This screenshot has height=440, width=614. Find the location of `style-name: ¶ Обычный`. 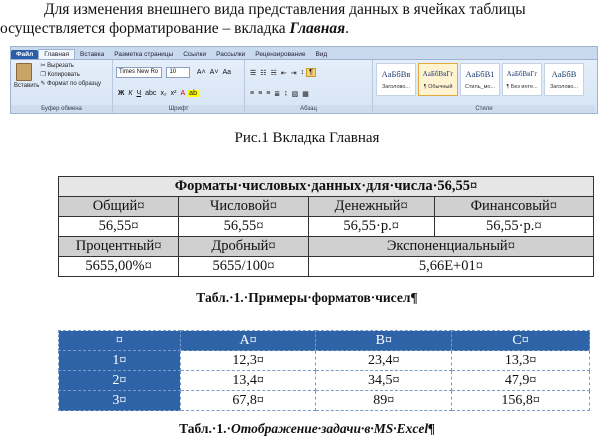

style-name: ¶ Обычный is located at coordinates (438, 87).